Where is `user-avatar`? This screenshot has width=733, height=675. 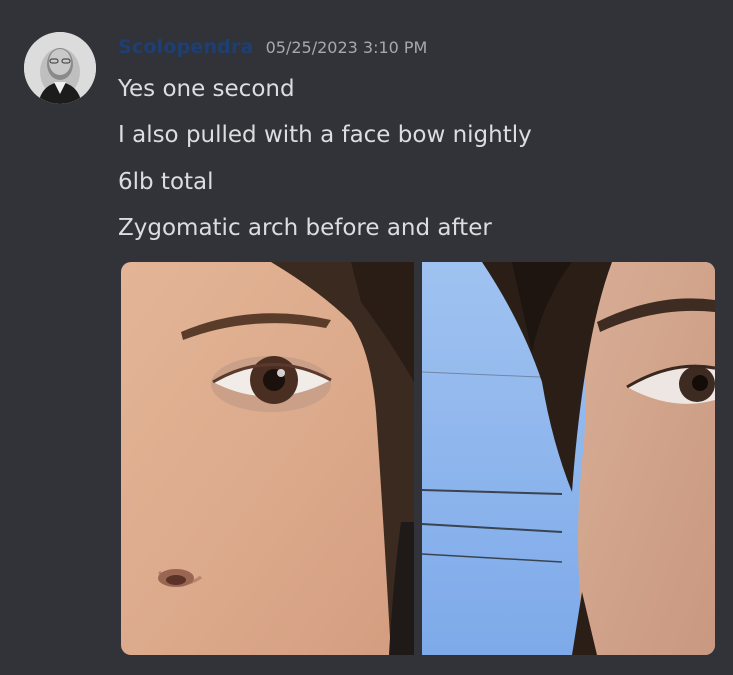
user-avatar is located at coordinates (60, 68).